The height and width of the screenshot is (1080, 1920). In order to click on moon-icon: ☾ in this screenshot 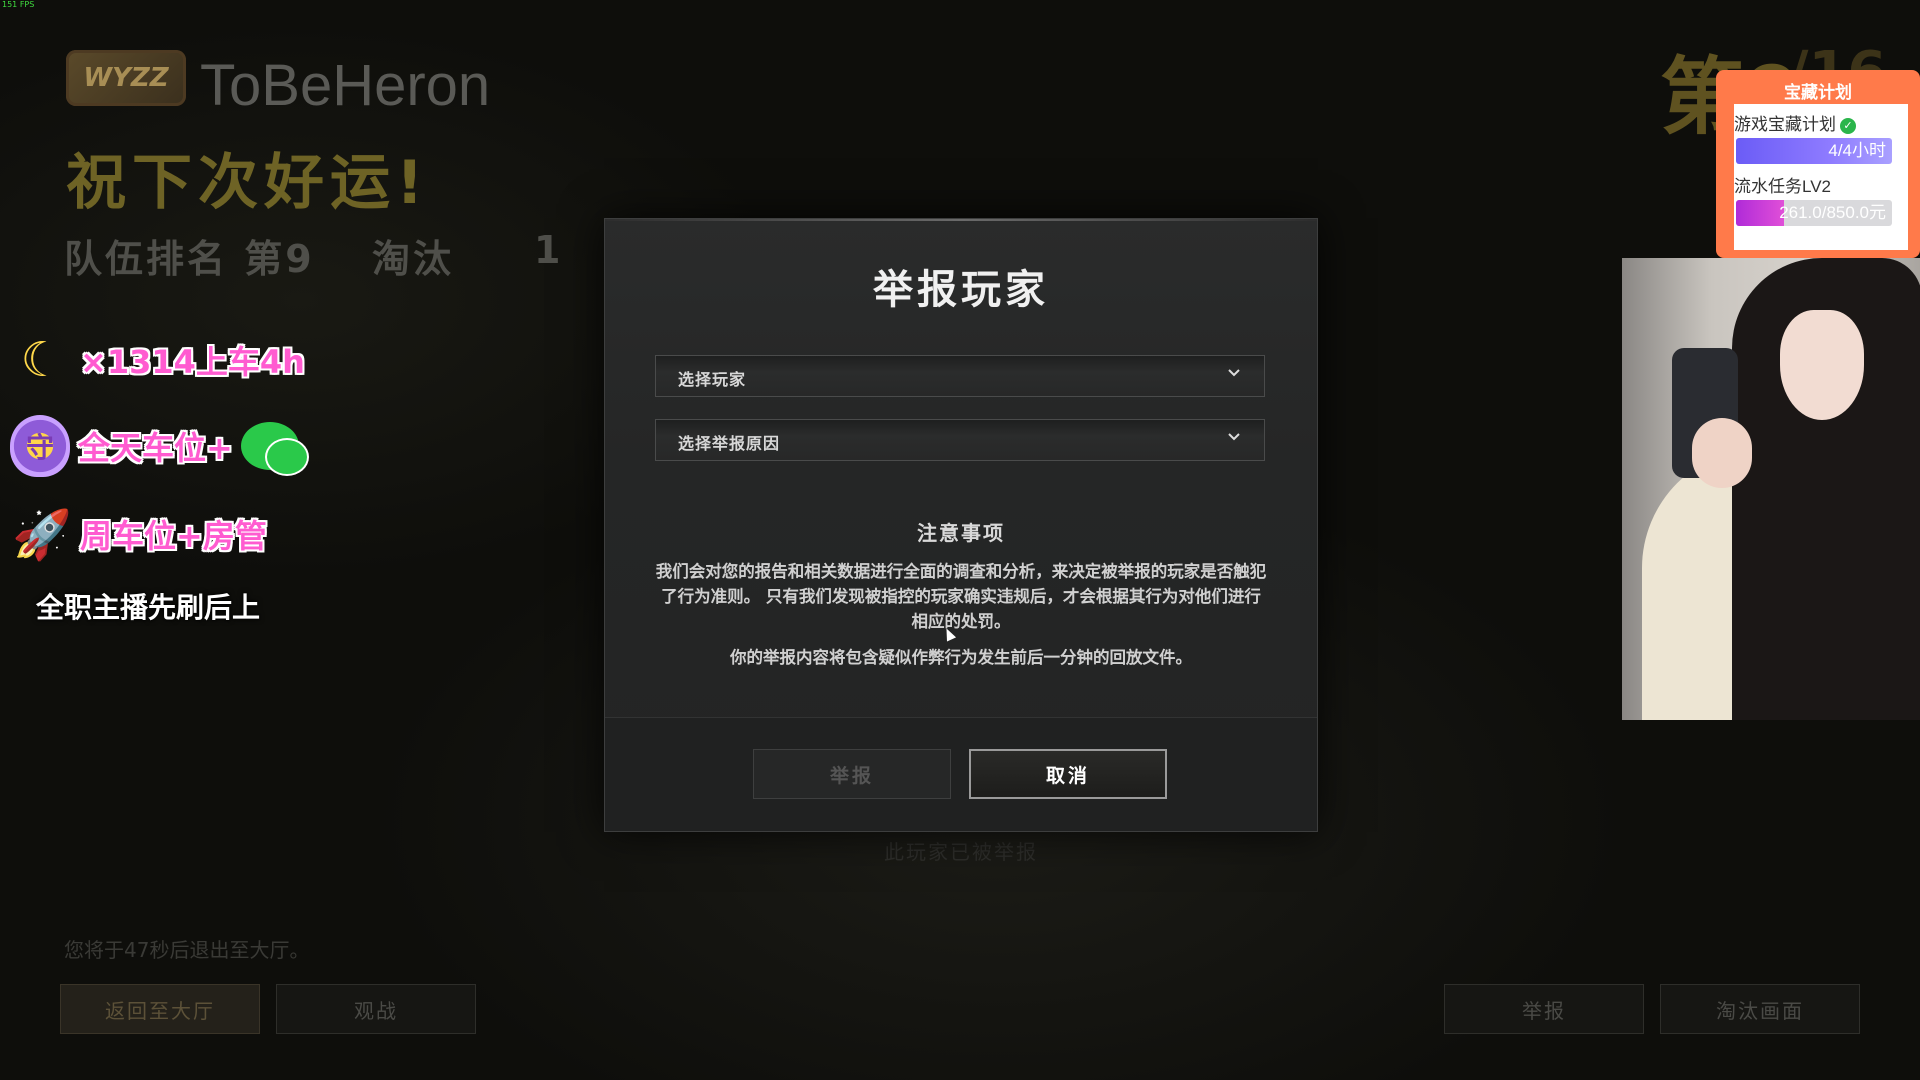, I will do `click(42, 360)`.